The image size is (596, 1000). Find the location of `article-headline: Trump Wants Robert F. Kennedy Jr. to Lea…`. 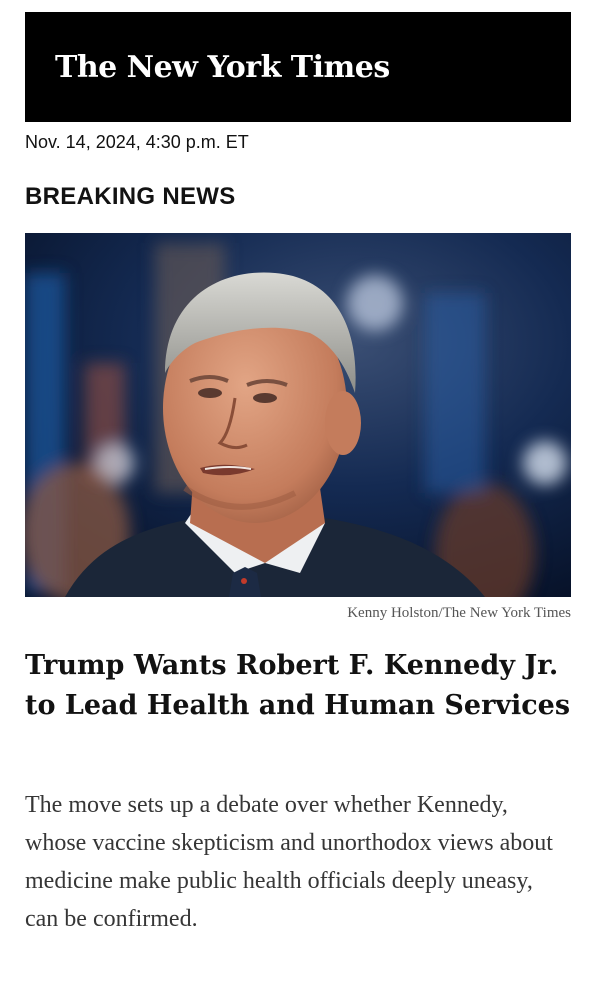

article-headline: Trump Wants Robert F. Kennedy Jr. to Lea… is located at coordinates (298, 686).